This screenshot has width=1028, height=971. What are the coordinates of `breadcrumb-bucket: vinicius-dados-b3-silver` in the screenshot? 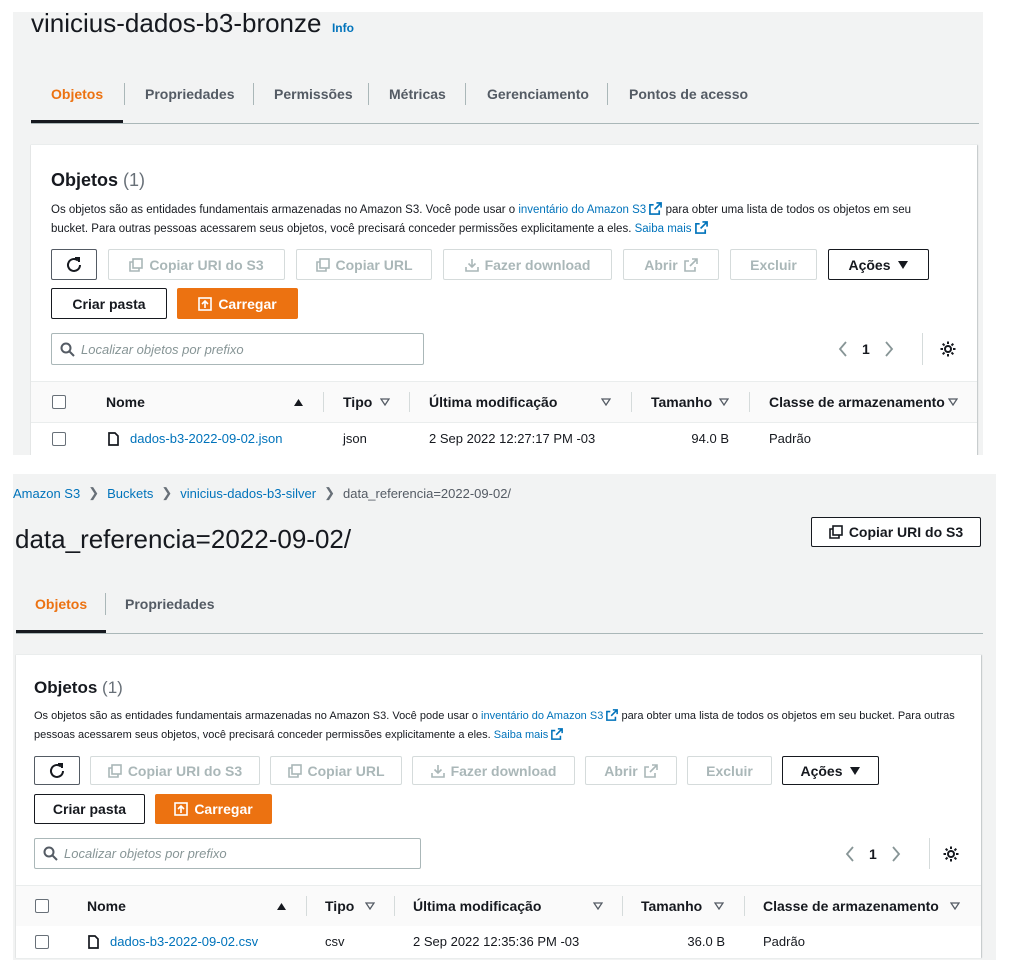 It's located at (248, 493).